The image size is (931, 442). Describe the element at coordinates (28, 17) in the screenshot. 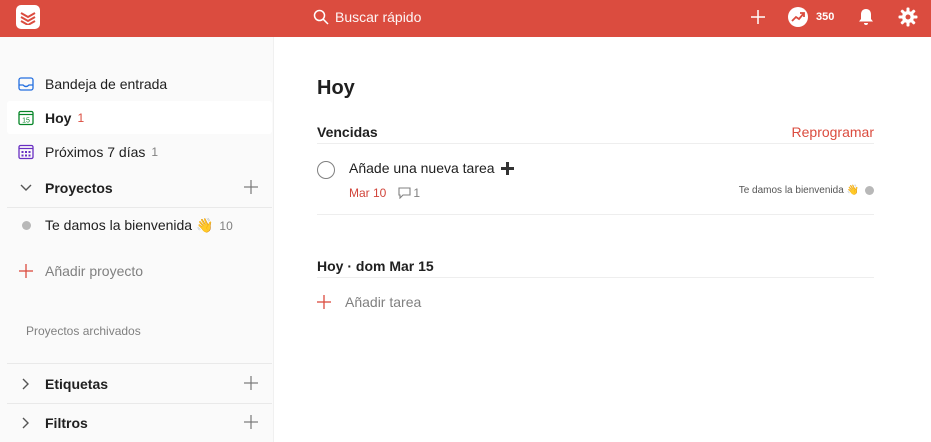

I see `todoist-logo-icon` at that location.